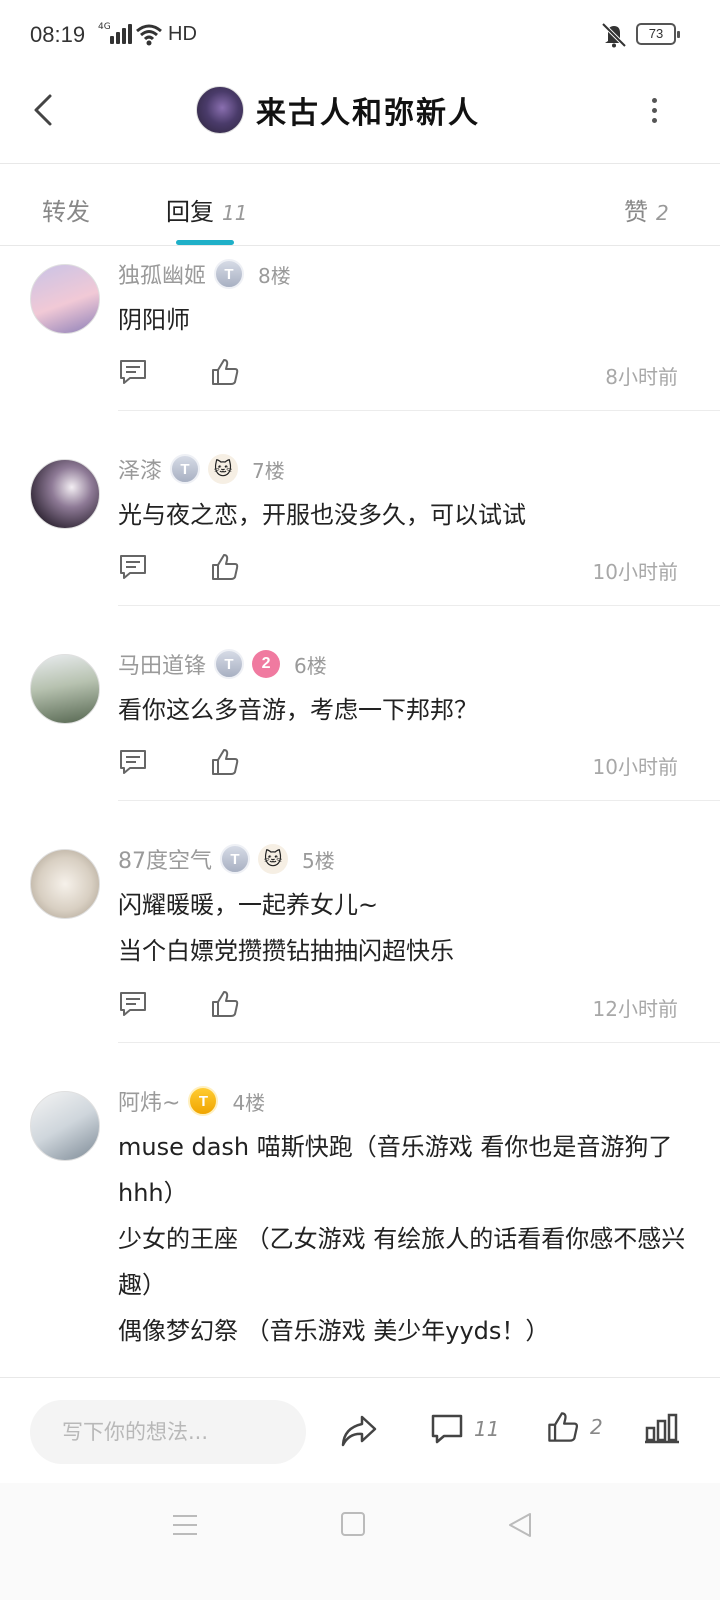 This screenshot has height=1600, width=720. I want to click on comment-line: 当个白嫖党攒攒钻抽抽闪超快乐, so click(286, 951).